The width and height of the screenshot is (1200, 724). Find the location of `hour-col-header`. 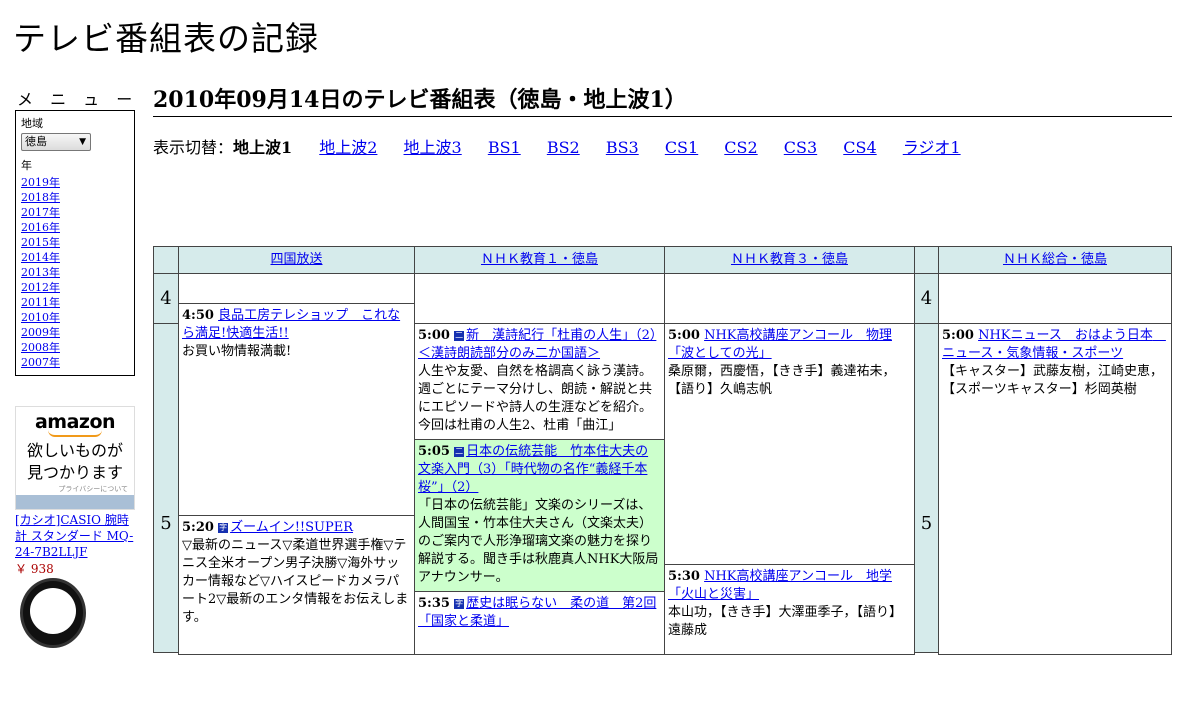

hour-col-header is located at coordinates (926, 260).